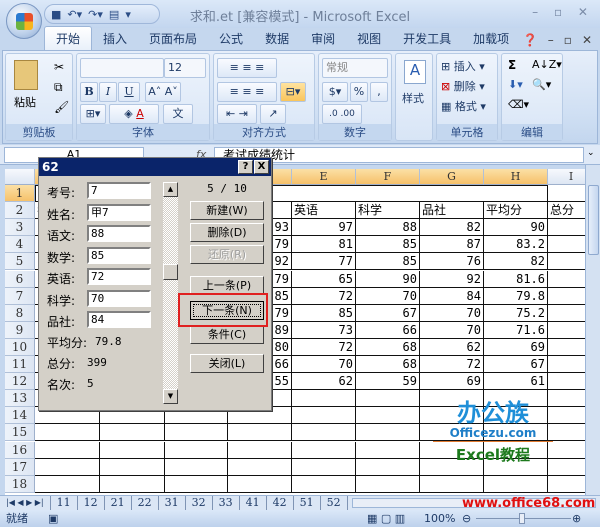 The width and height of the screenshot is (600, 527). Describe the element at coordinates (20, 433) in the screenshot. I see `row-header: 15` at that location.